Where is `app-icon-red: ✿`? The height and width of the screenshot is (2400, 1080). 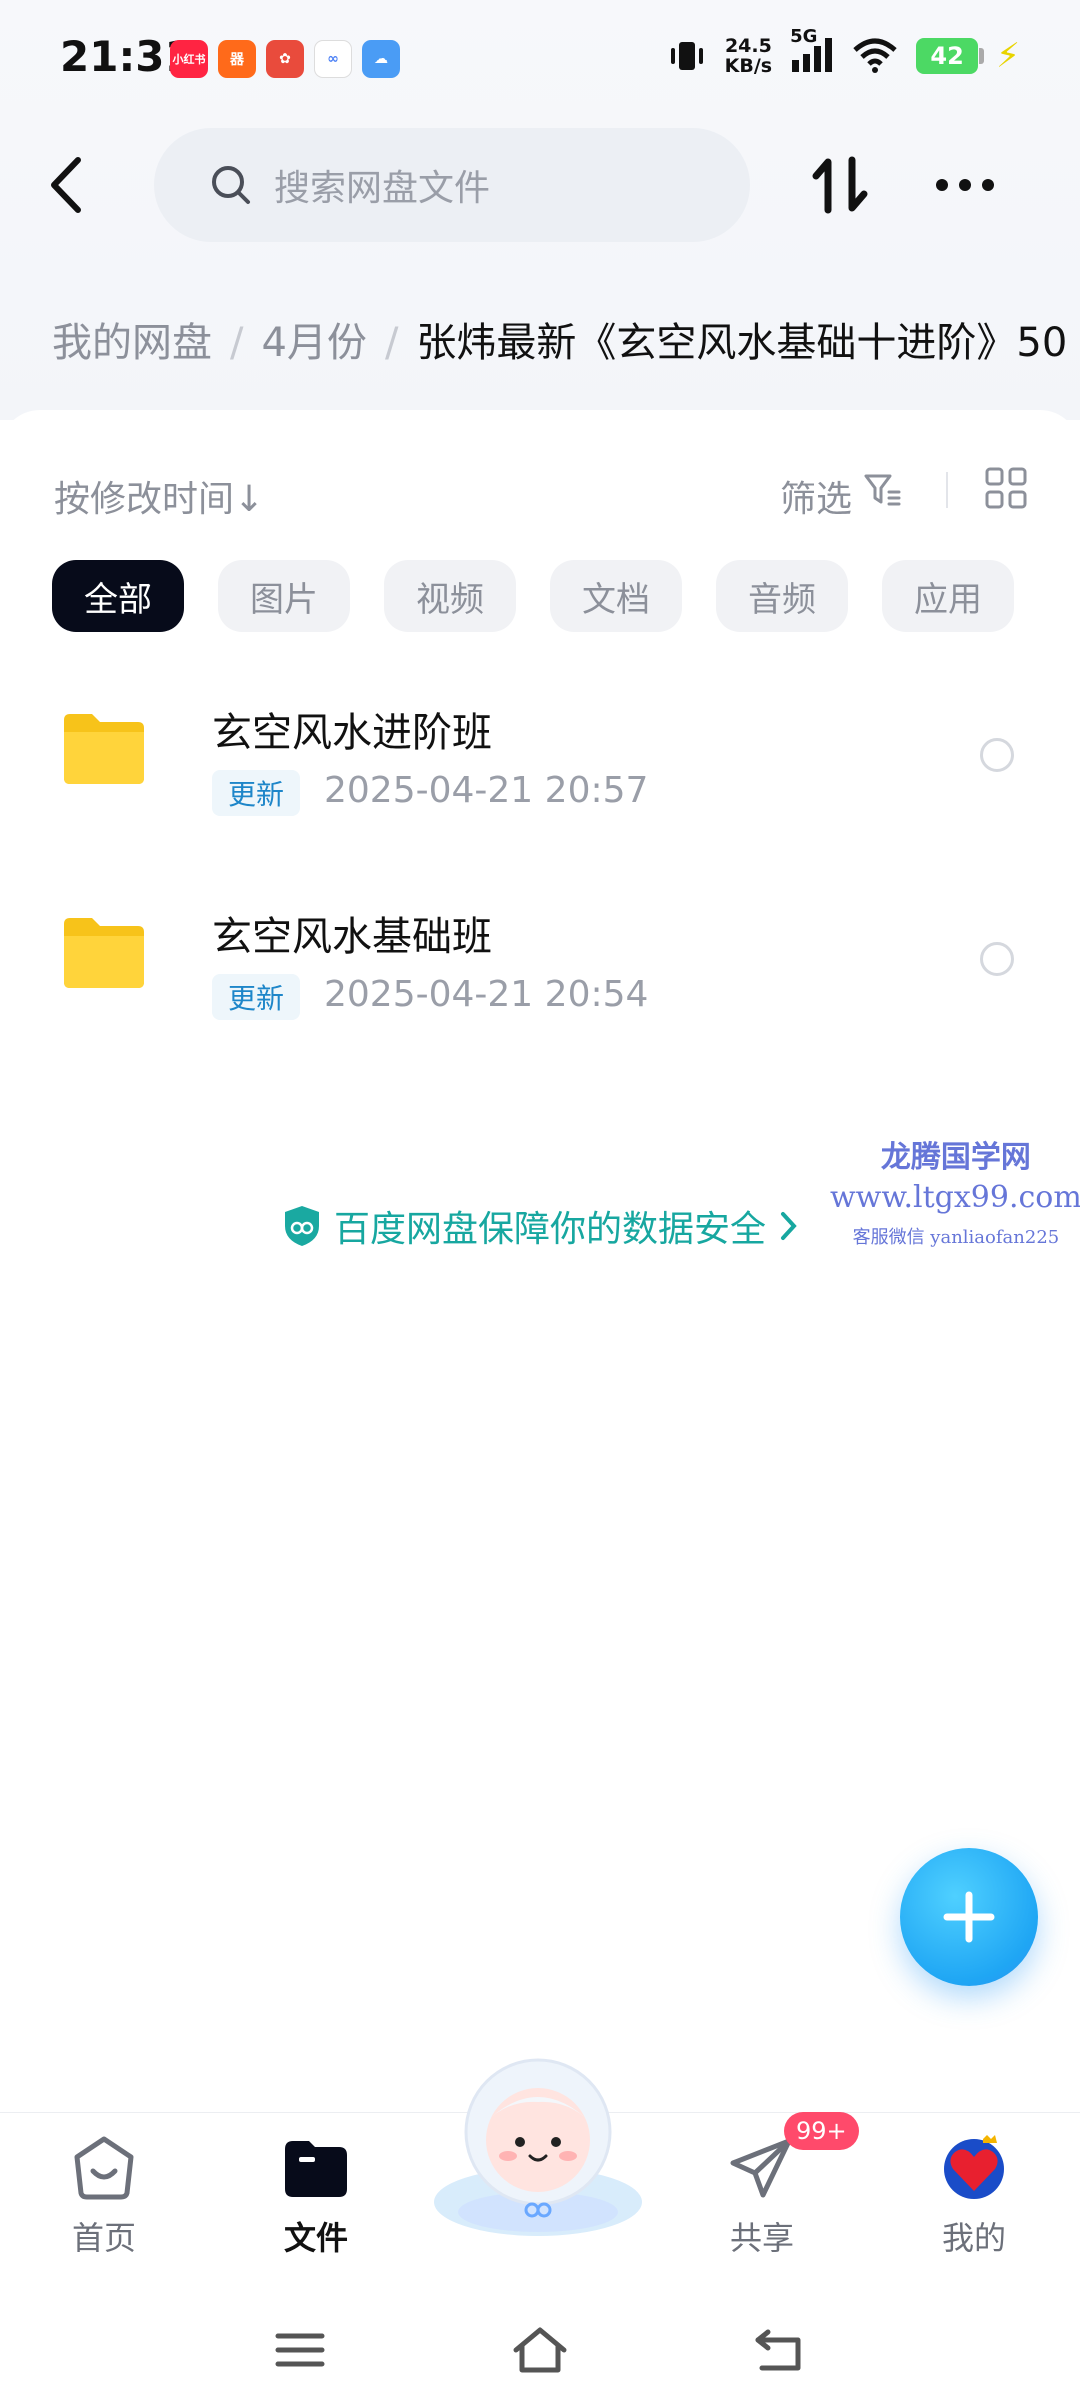 app-icon-red: ✿ is located at coordinates (285, 59).